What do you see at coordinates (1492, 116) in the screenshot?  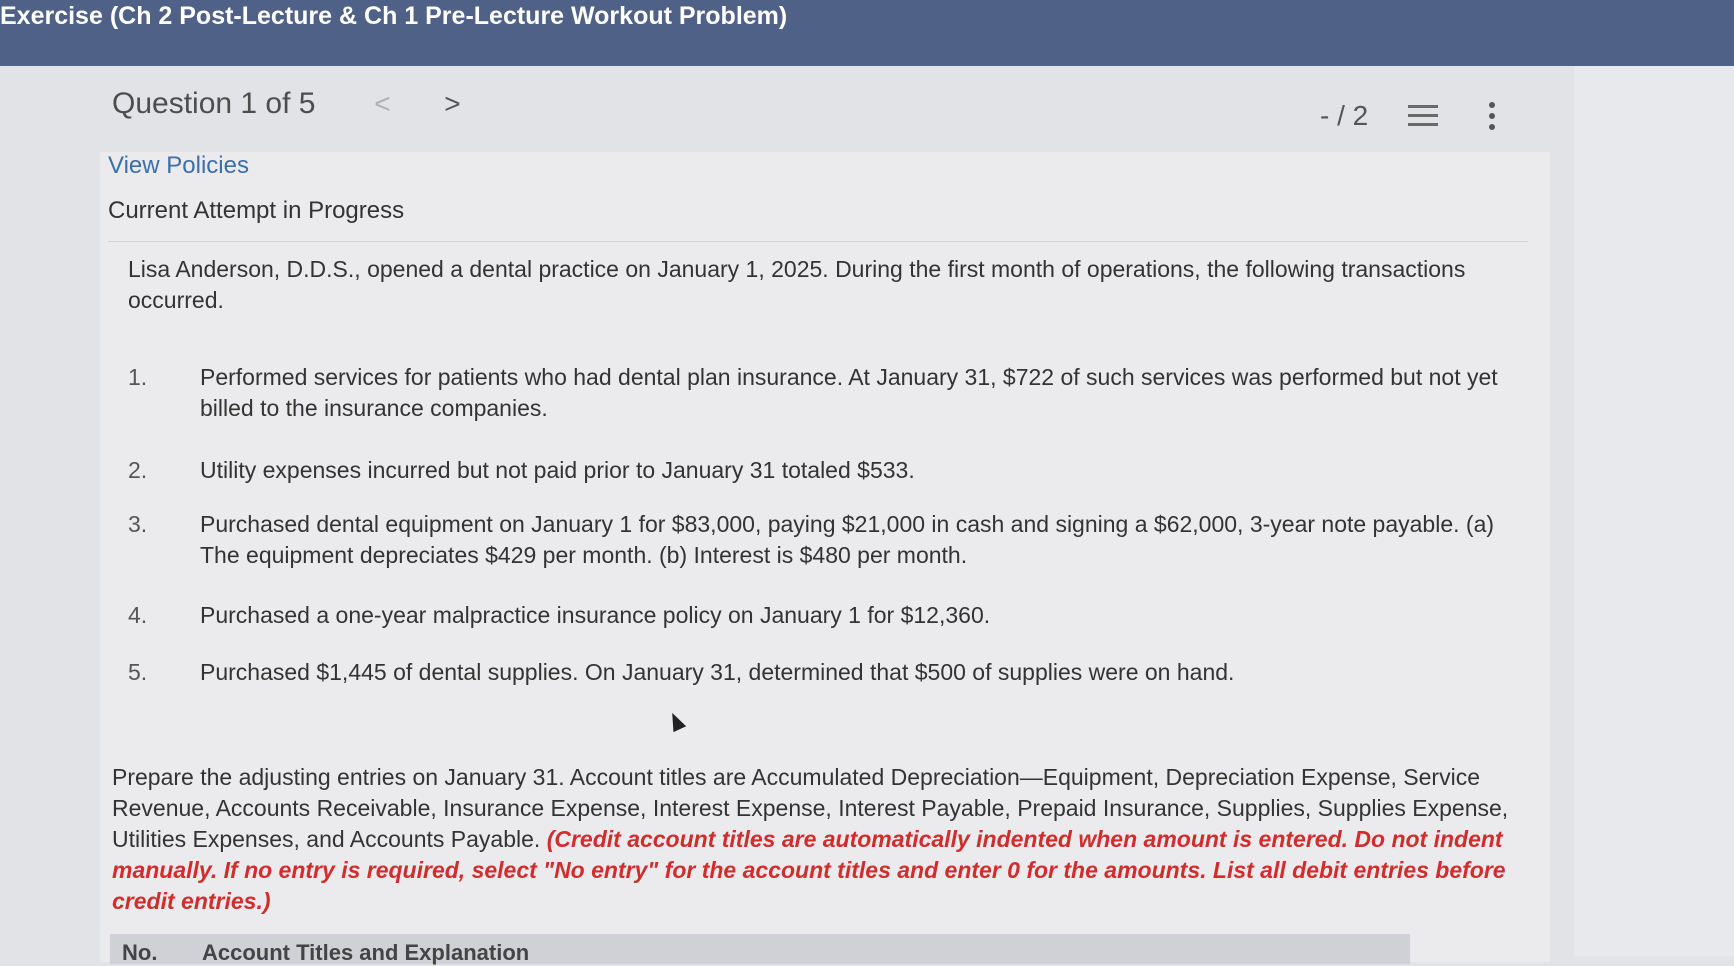 I see `more-options-icon` at bounding box center [1492, 116].